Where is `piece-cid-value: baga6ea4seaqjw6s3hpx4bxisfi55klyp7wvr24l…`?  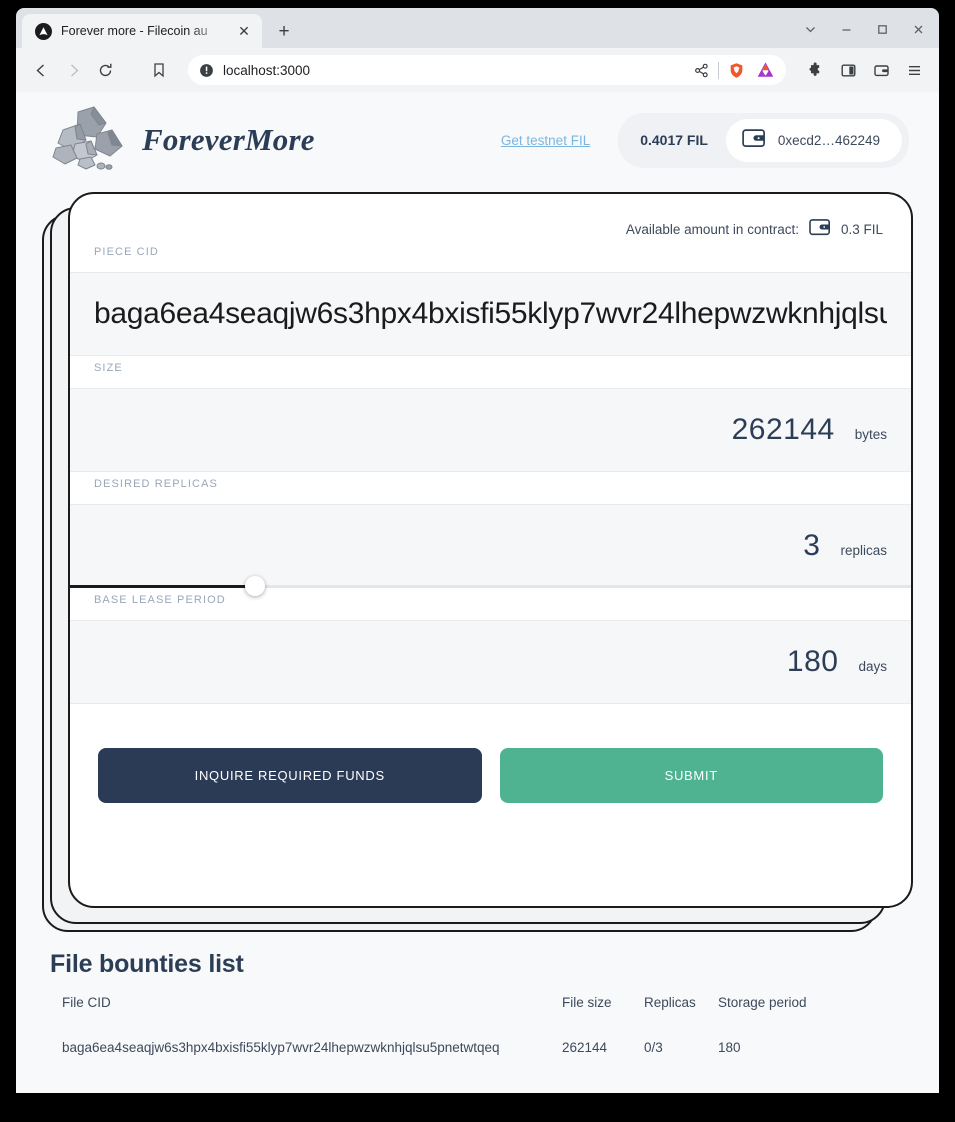
piece-cid-value: baga6ea4seaqjw6s3hpx4bxisfi55klyp7wvr24l… is located at coordinates (490, 314).